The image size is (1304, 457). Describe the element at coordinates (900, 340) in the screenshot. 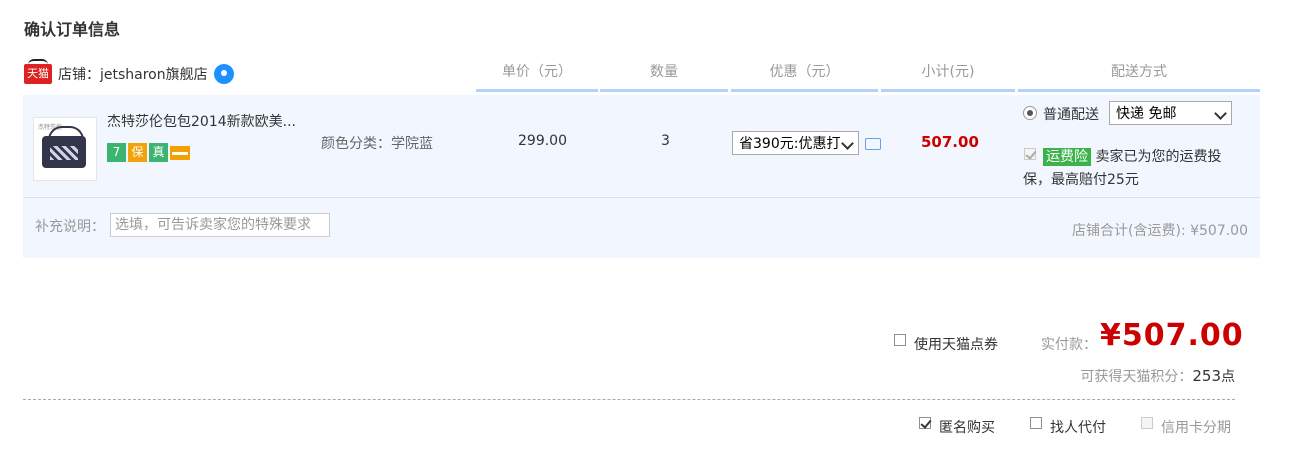

I see `coupon-checkbox` at that location.